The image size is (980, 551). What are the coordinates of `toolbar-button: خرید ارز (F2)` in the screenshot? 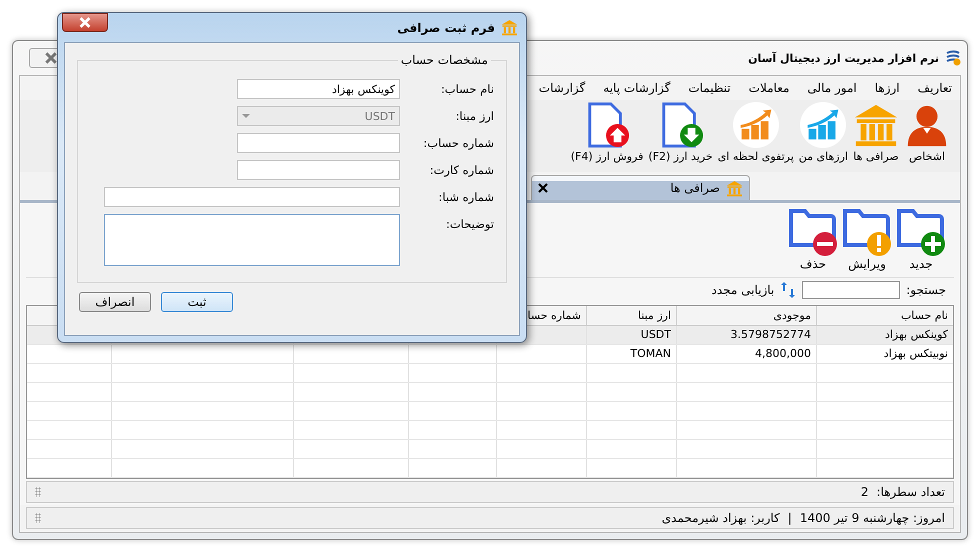 It's located at (680, 136).